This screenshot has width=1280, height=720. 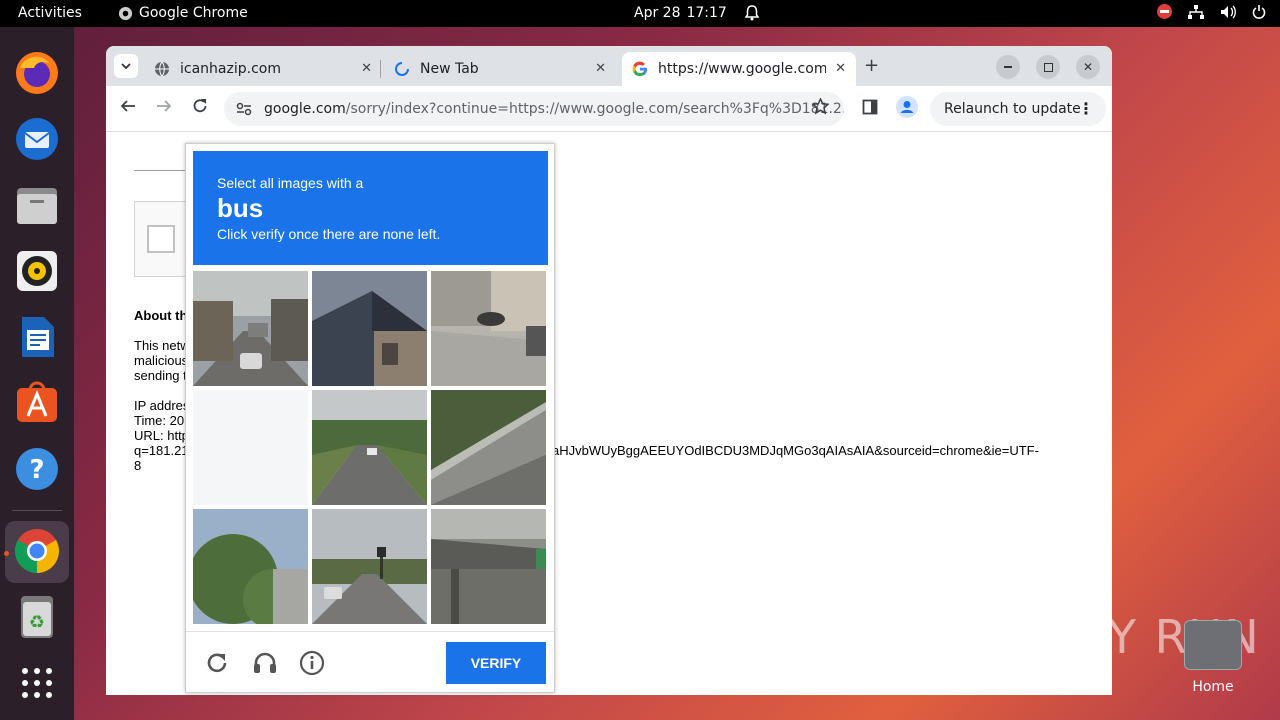 I want to click on network-icon, so click(x=1196, y=11).